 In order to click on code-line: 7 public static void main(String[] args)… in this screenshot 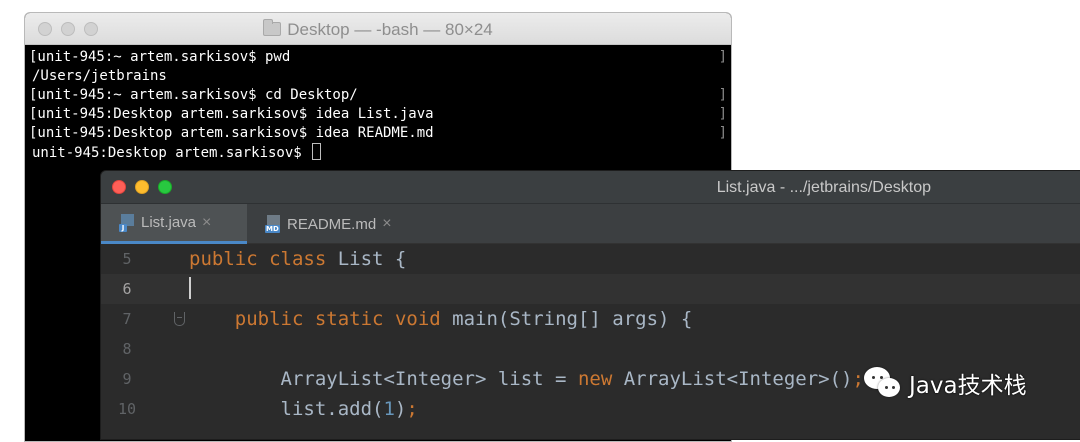, I will do `click(590, 319)`.